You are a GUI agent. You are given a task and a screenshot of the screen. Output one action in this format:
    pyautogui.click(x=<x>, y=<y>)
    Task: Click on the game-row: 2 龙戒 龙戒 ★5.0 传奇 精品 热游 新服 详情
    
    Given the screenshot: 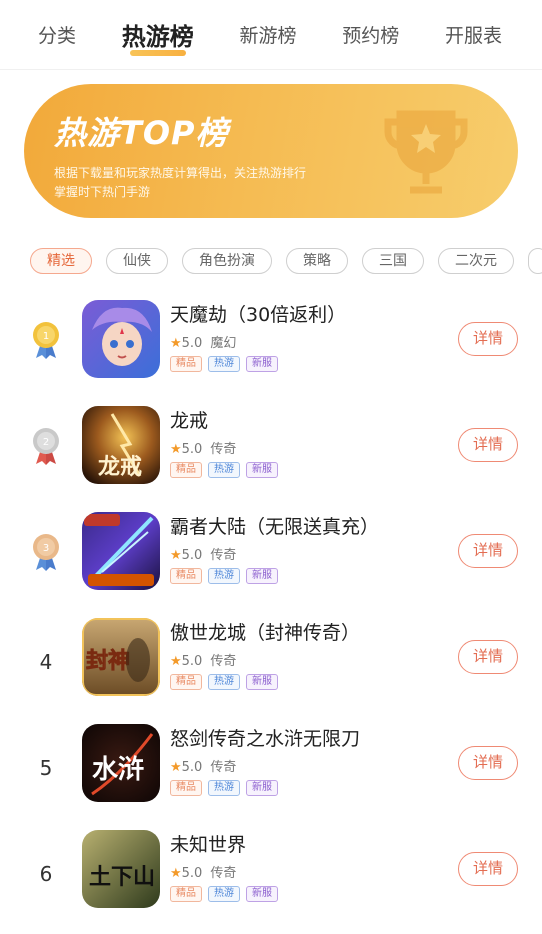 What is the action you would take?
    pyautogui.click(x=271, y=449)
    